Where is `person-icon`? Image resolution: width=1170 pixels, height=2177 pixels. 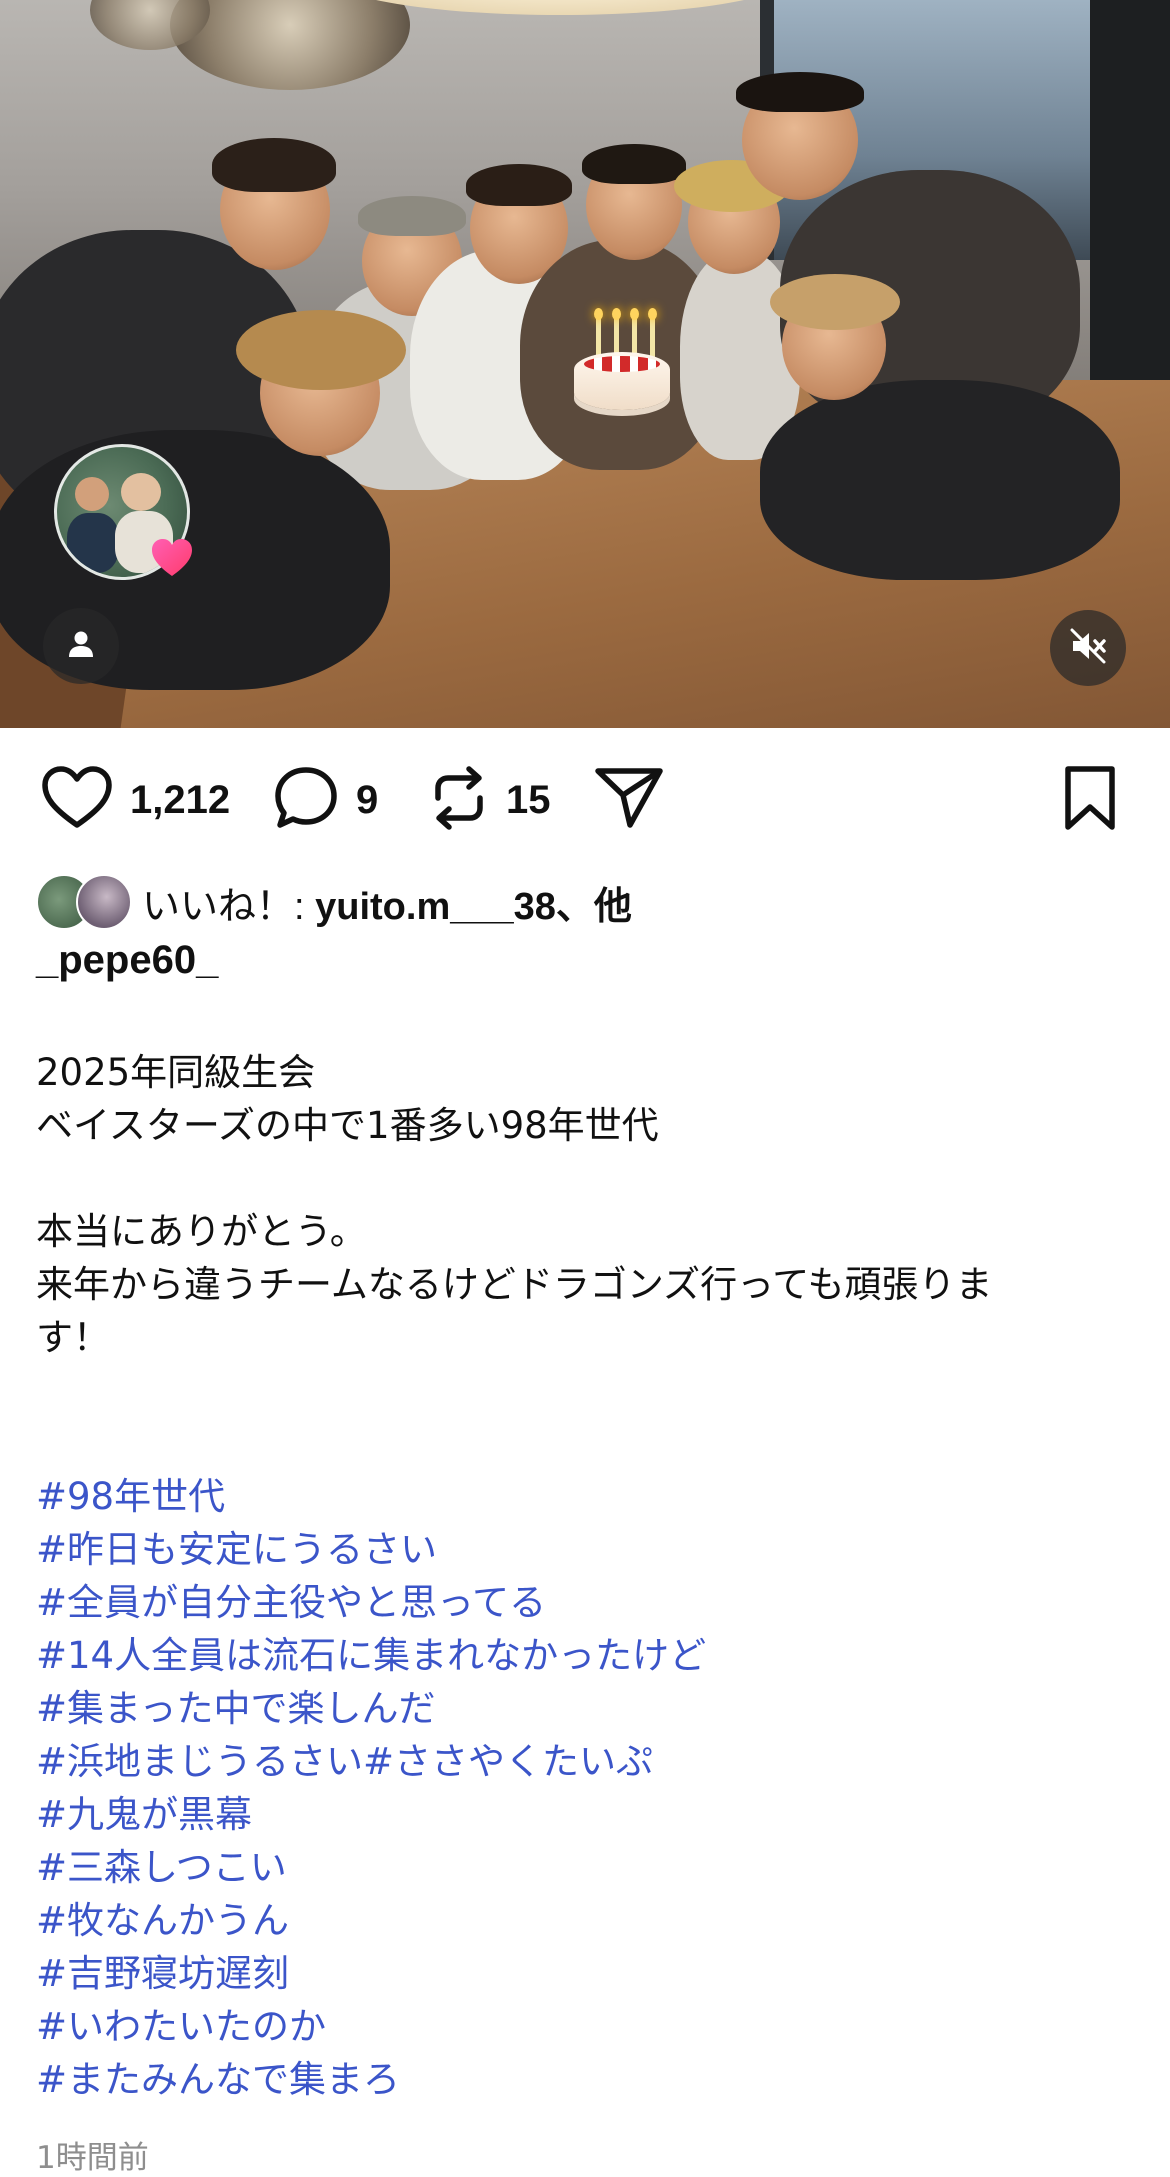
person-icon is located at coordinates (81, 646).